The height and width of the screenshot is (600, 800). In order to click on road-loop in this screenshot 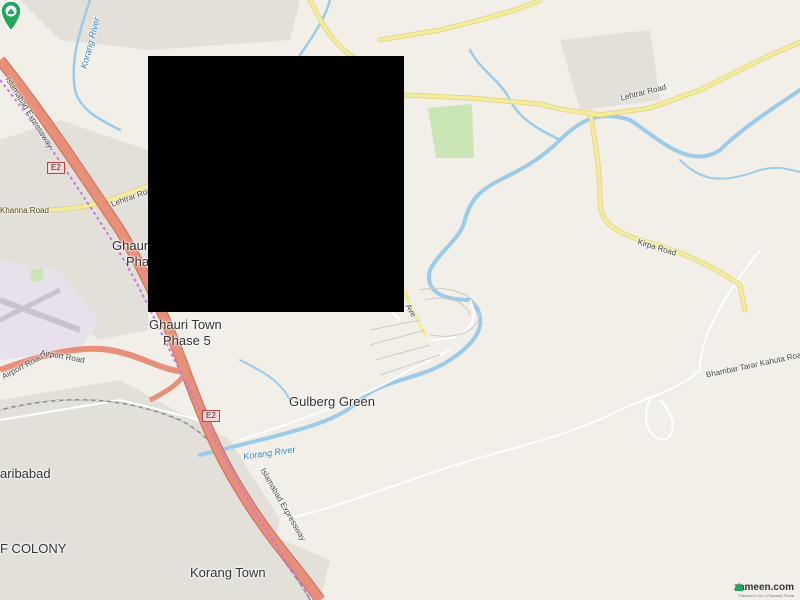, I will do `click(452, 320)`.